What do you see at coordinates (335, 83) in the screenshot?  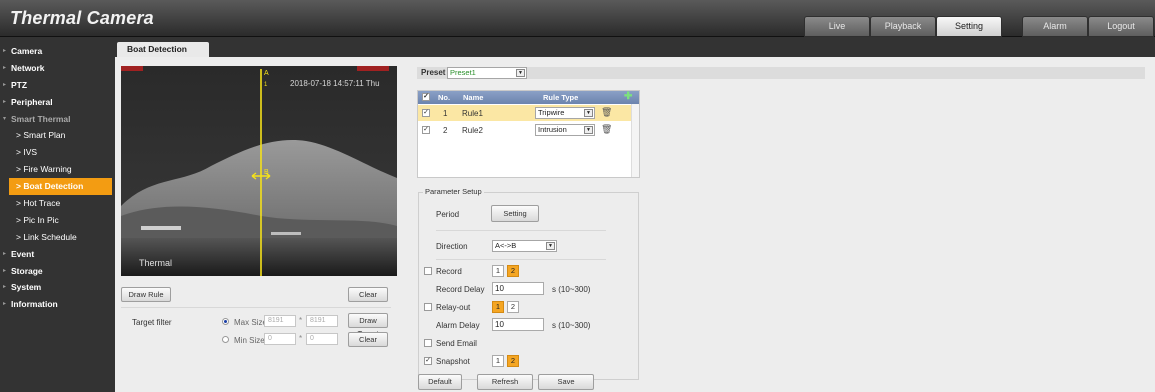 I see `video-timestamp: 2018-07-18 14:57:11 Thu` at bounding box center [335, 83].